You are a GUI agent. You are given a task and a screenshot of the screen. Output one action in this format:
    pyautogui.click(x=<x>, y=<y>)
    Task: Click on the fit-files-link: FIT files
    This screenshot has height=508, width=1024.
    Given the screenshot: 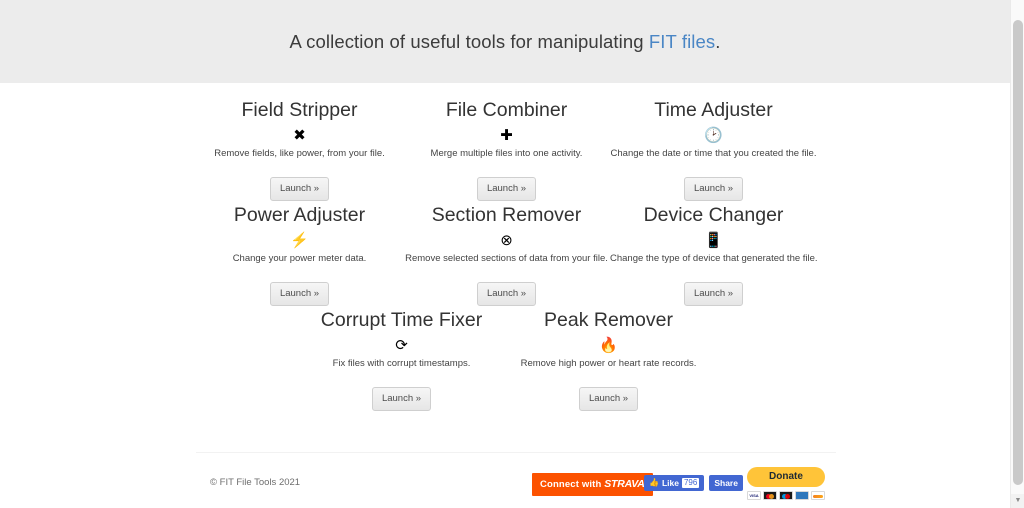 What is the action you would take?
    pyautogui.click(x=682, y=41)
    